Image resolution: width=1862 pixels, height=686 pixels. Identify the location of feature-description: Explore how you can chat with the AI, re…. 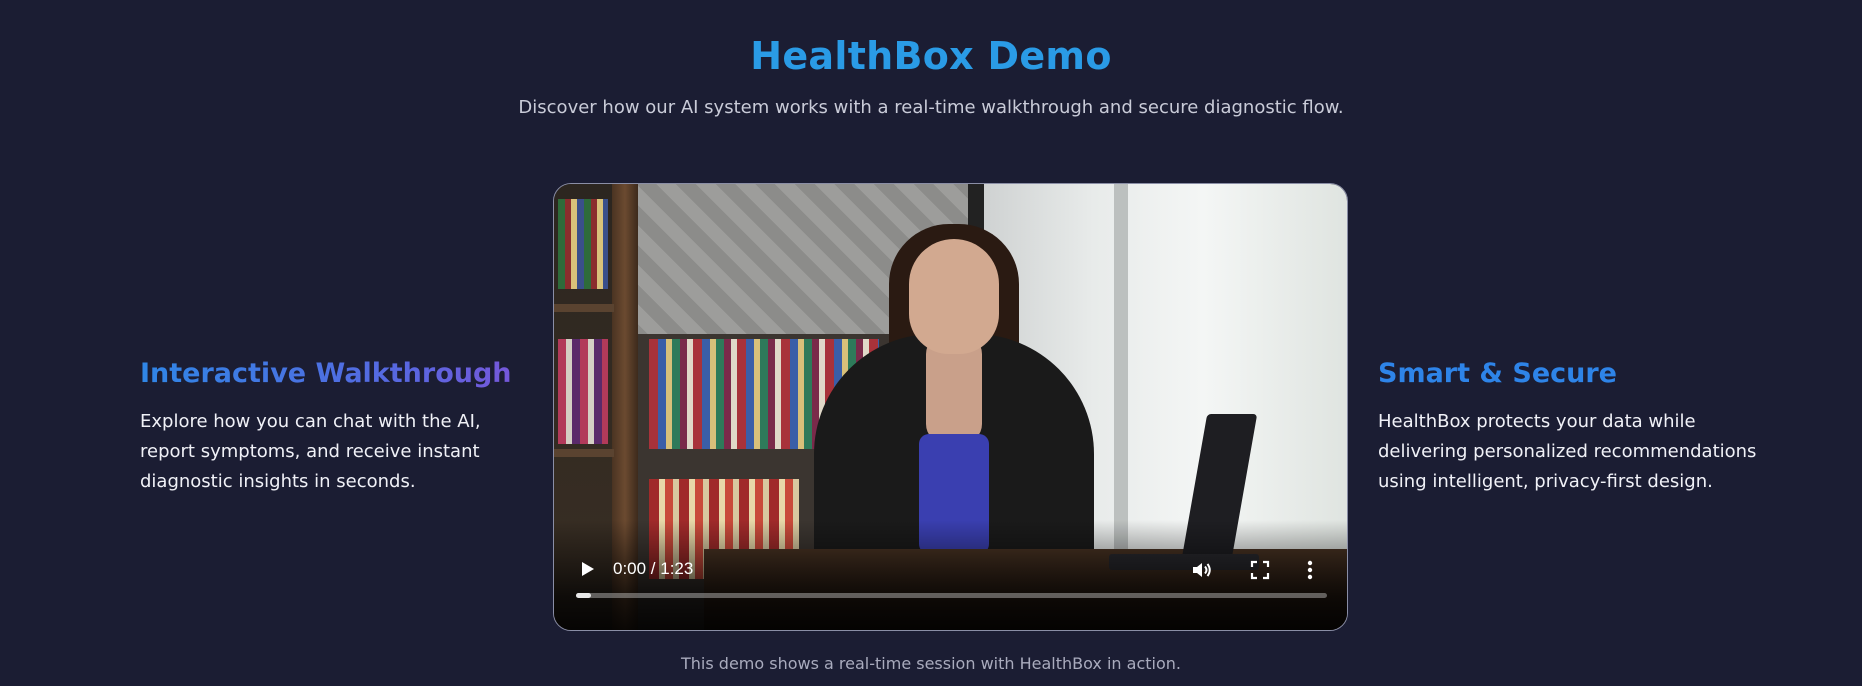
(310, 451).